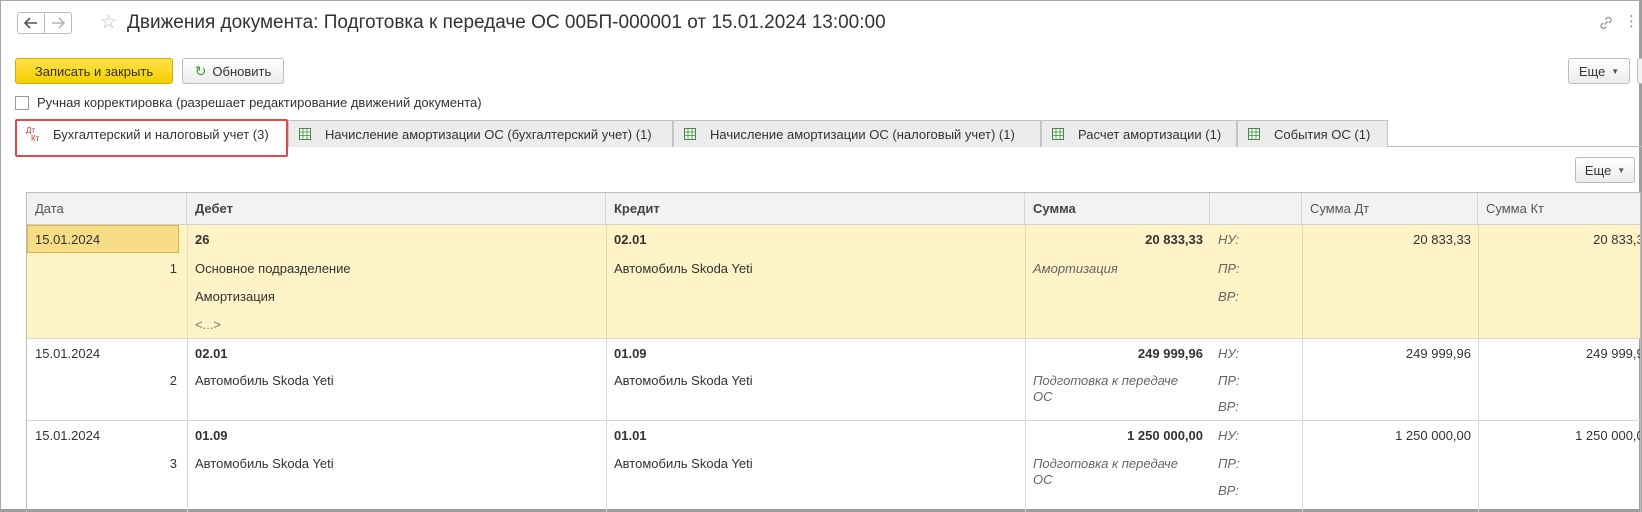 This screenshot has width=1642, height=512. Describe the element at coordinates (630, 435) in the screenshot. I see `credit-account: 01.01` at that location.